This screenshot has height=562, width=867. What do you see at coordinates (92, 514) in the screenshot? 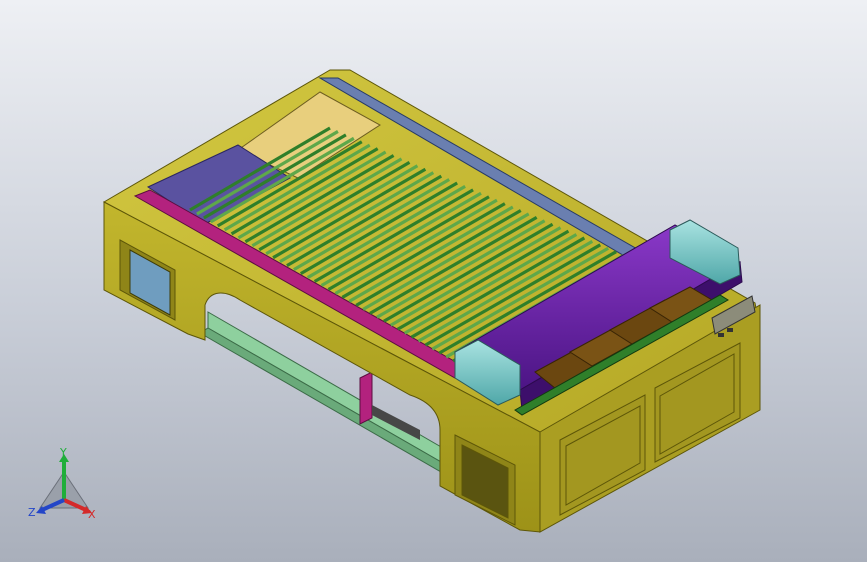
I see `x-axis-label: X` at bounding box center [92, 514].